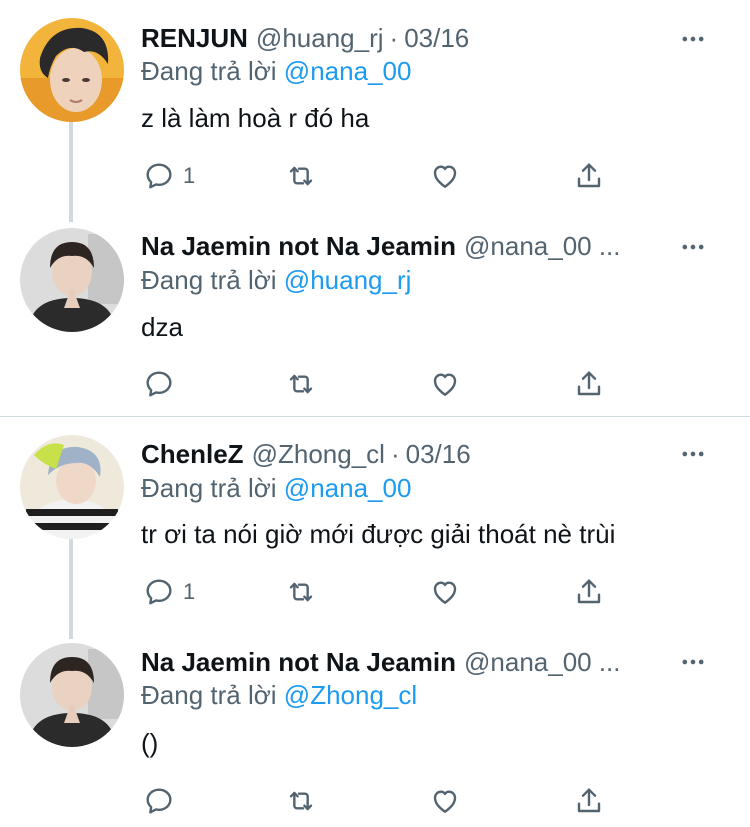  I want to click on tweet-header: ChenleZ @Zhong_cl · 03/16, so click(435, 454).